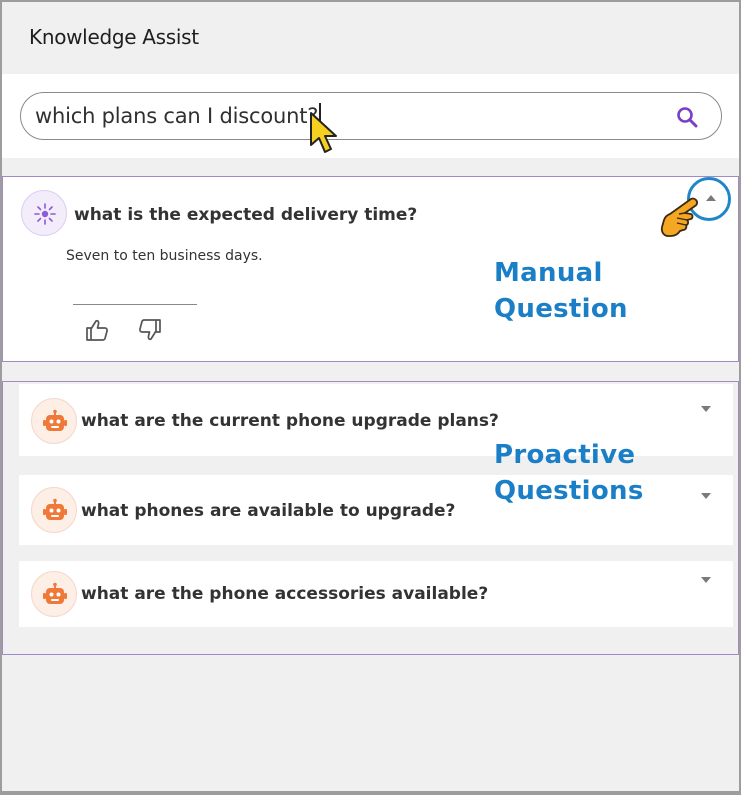 This screenshot has width=741, height=795. Describe the element at coordinates (548, 273) in the screenshot. I see `annotation-line: Manual` at that location.